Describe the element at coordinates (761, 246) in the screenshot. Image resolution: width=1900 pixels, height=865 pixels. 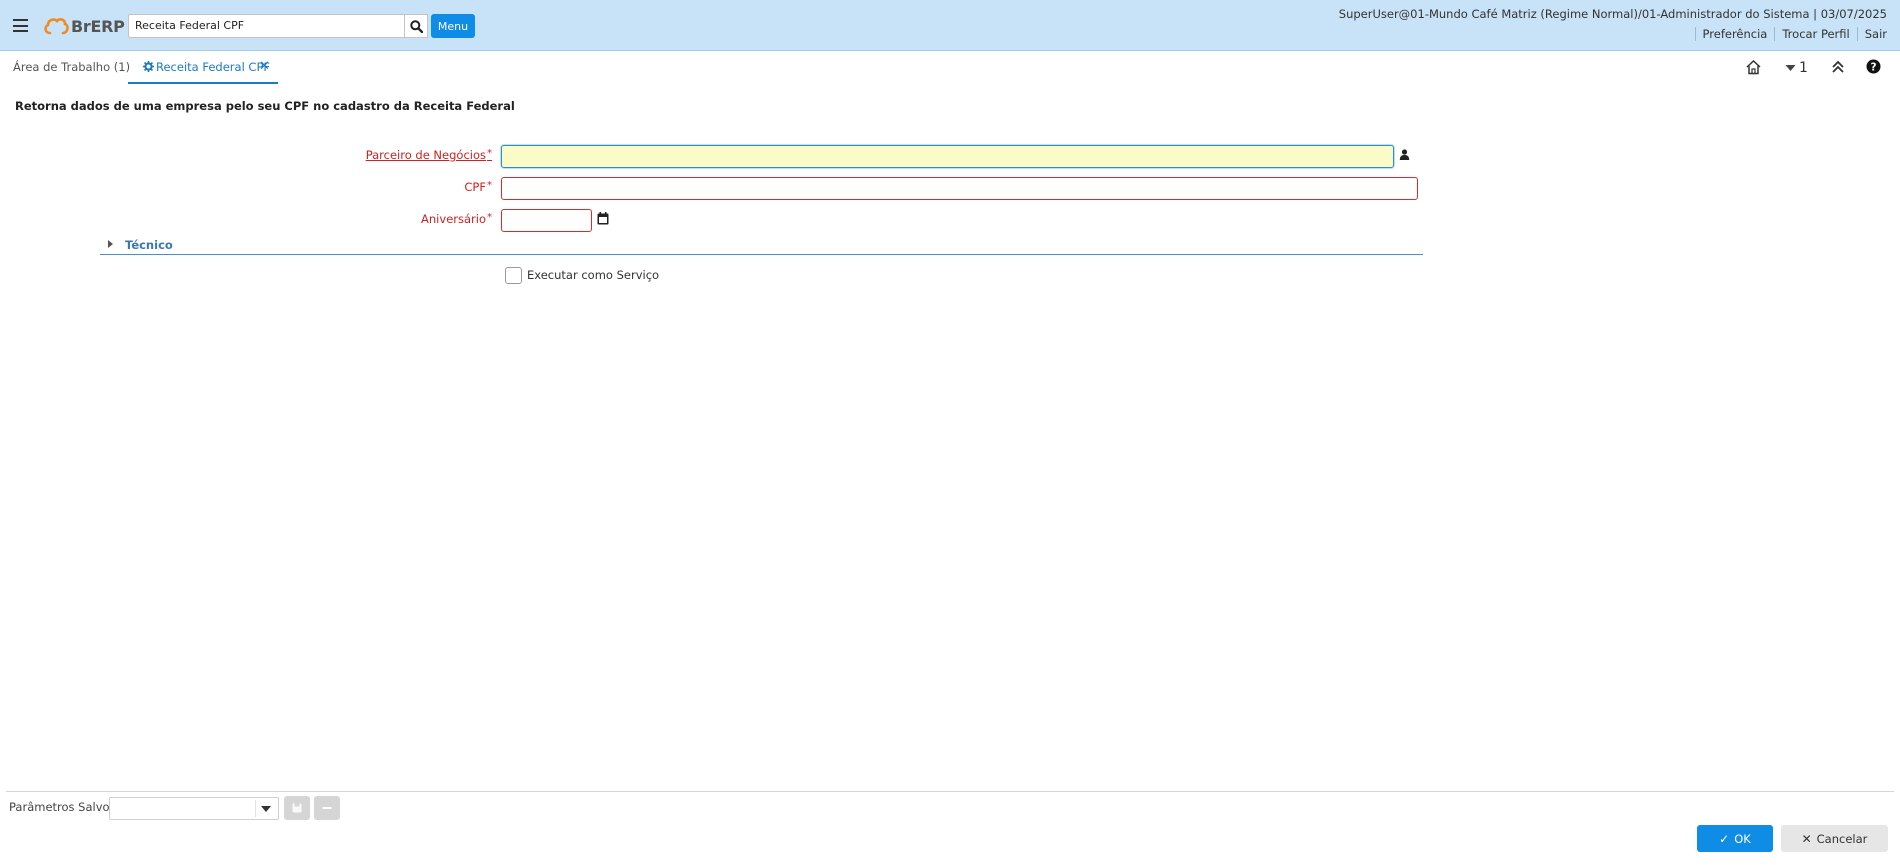
I see `technical-group-toggle: Técnico` at that location.